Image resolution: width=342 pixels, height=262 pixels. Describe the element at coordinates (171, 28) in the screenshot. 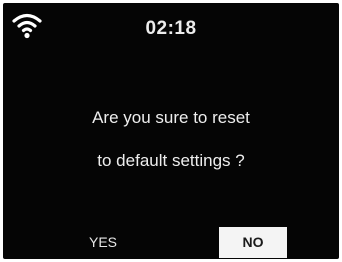

I see `clock-time: 02:18` at that location.